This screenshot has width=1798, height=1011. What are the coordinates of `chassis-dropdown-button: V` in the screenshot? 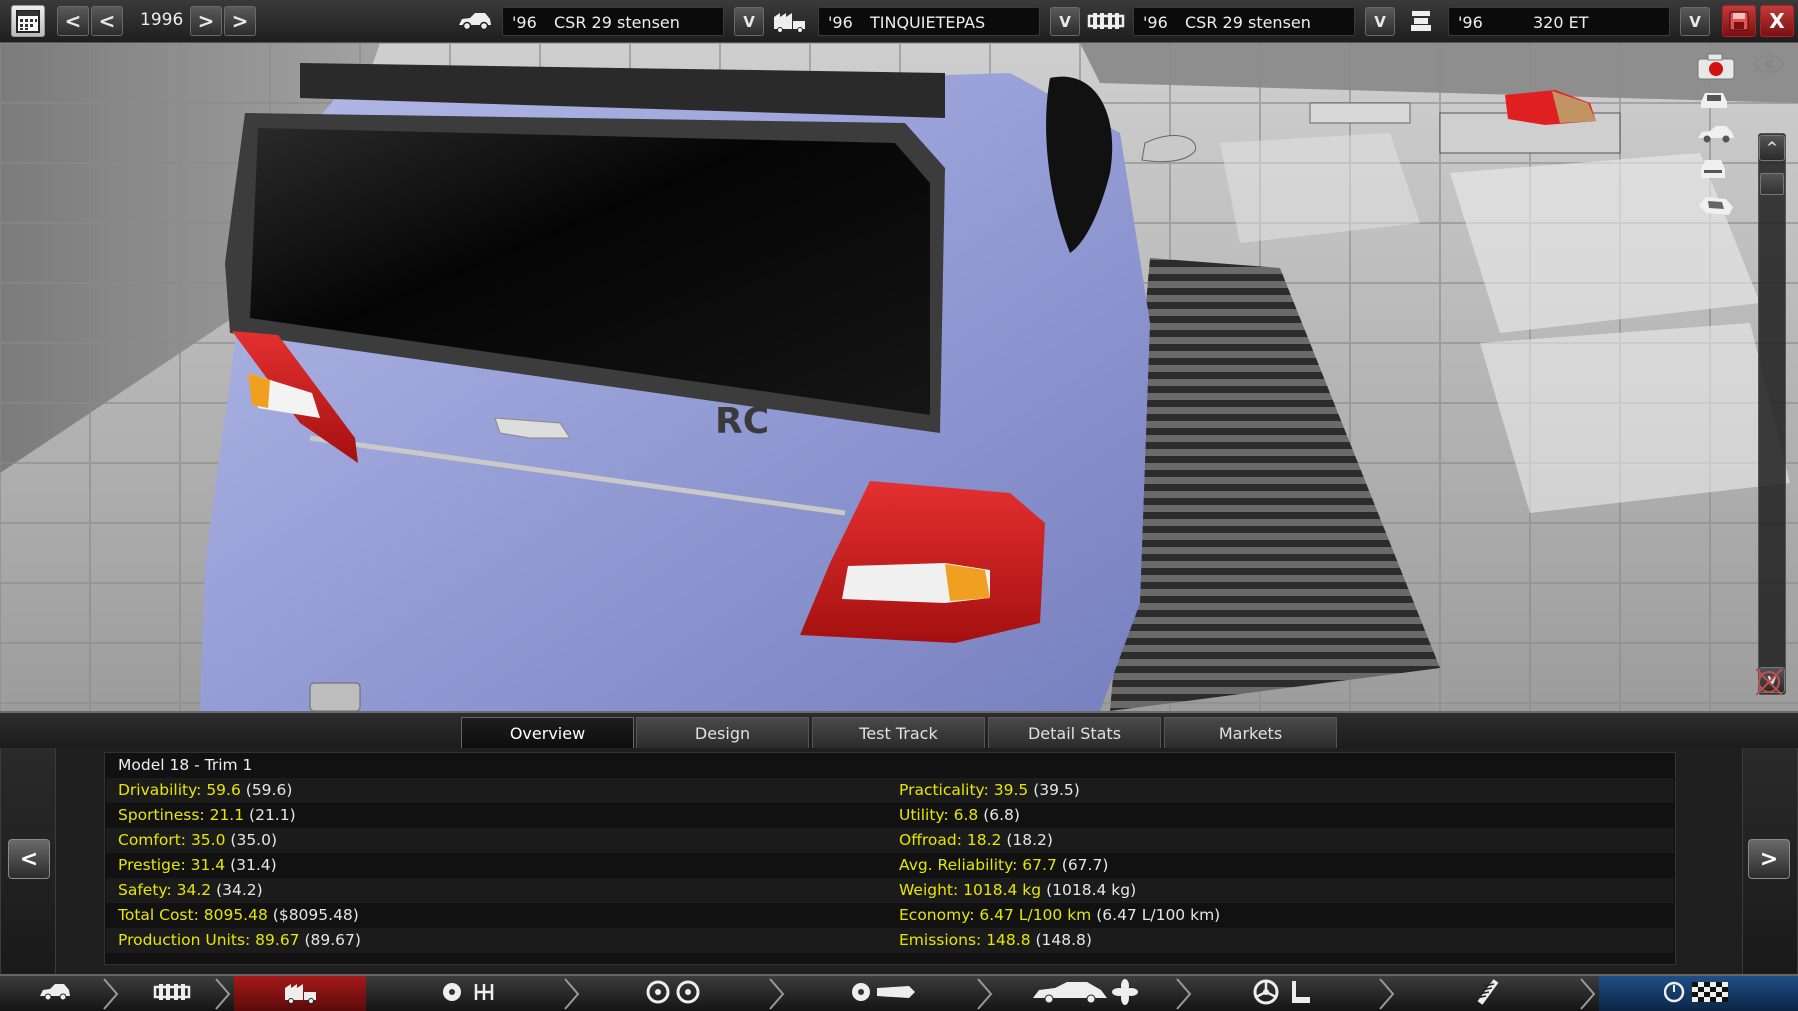 It's located at (1380, 21).